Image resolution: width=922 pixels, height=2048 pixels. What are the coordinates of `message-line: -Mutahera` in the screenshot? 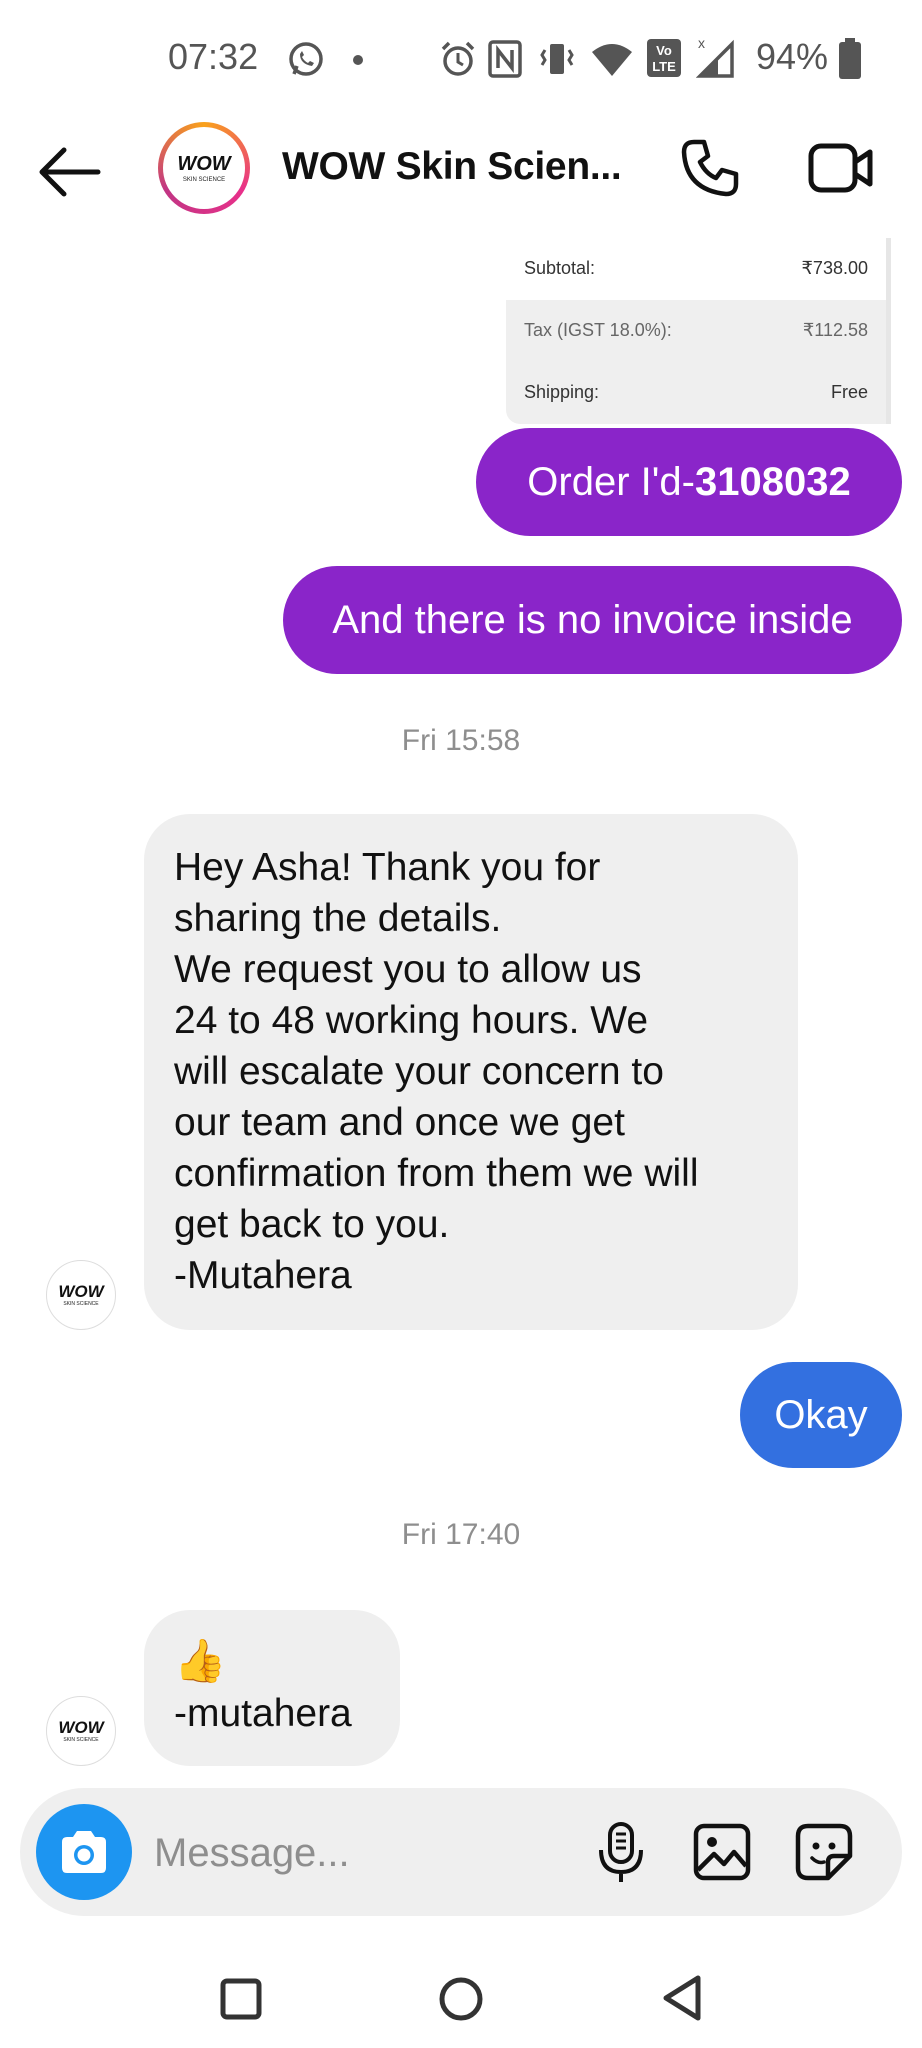 It's located at (263, 1275).